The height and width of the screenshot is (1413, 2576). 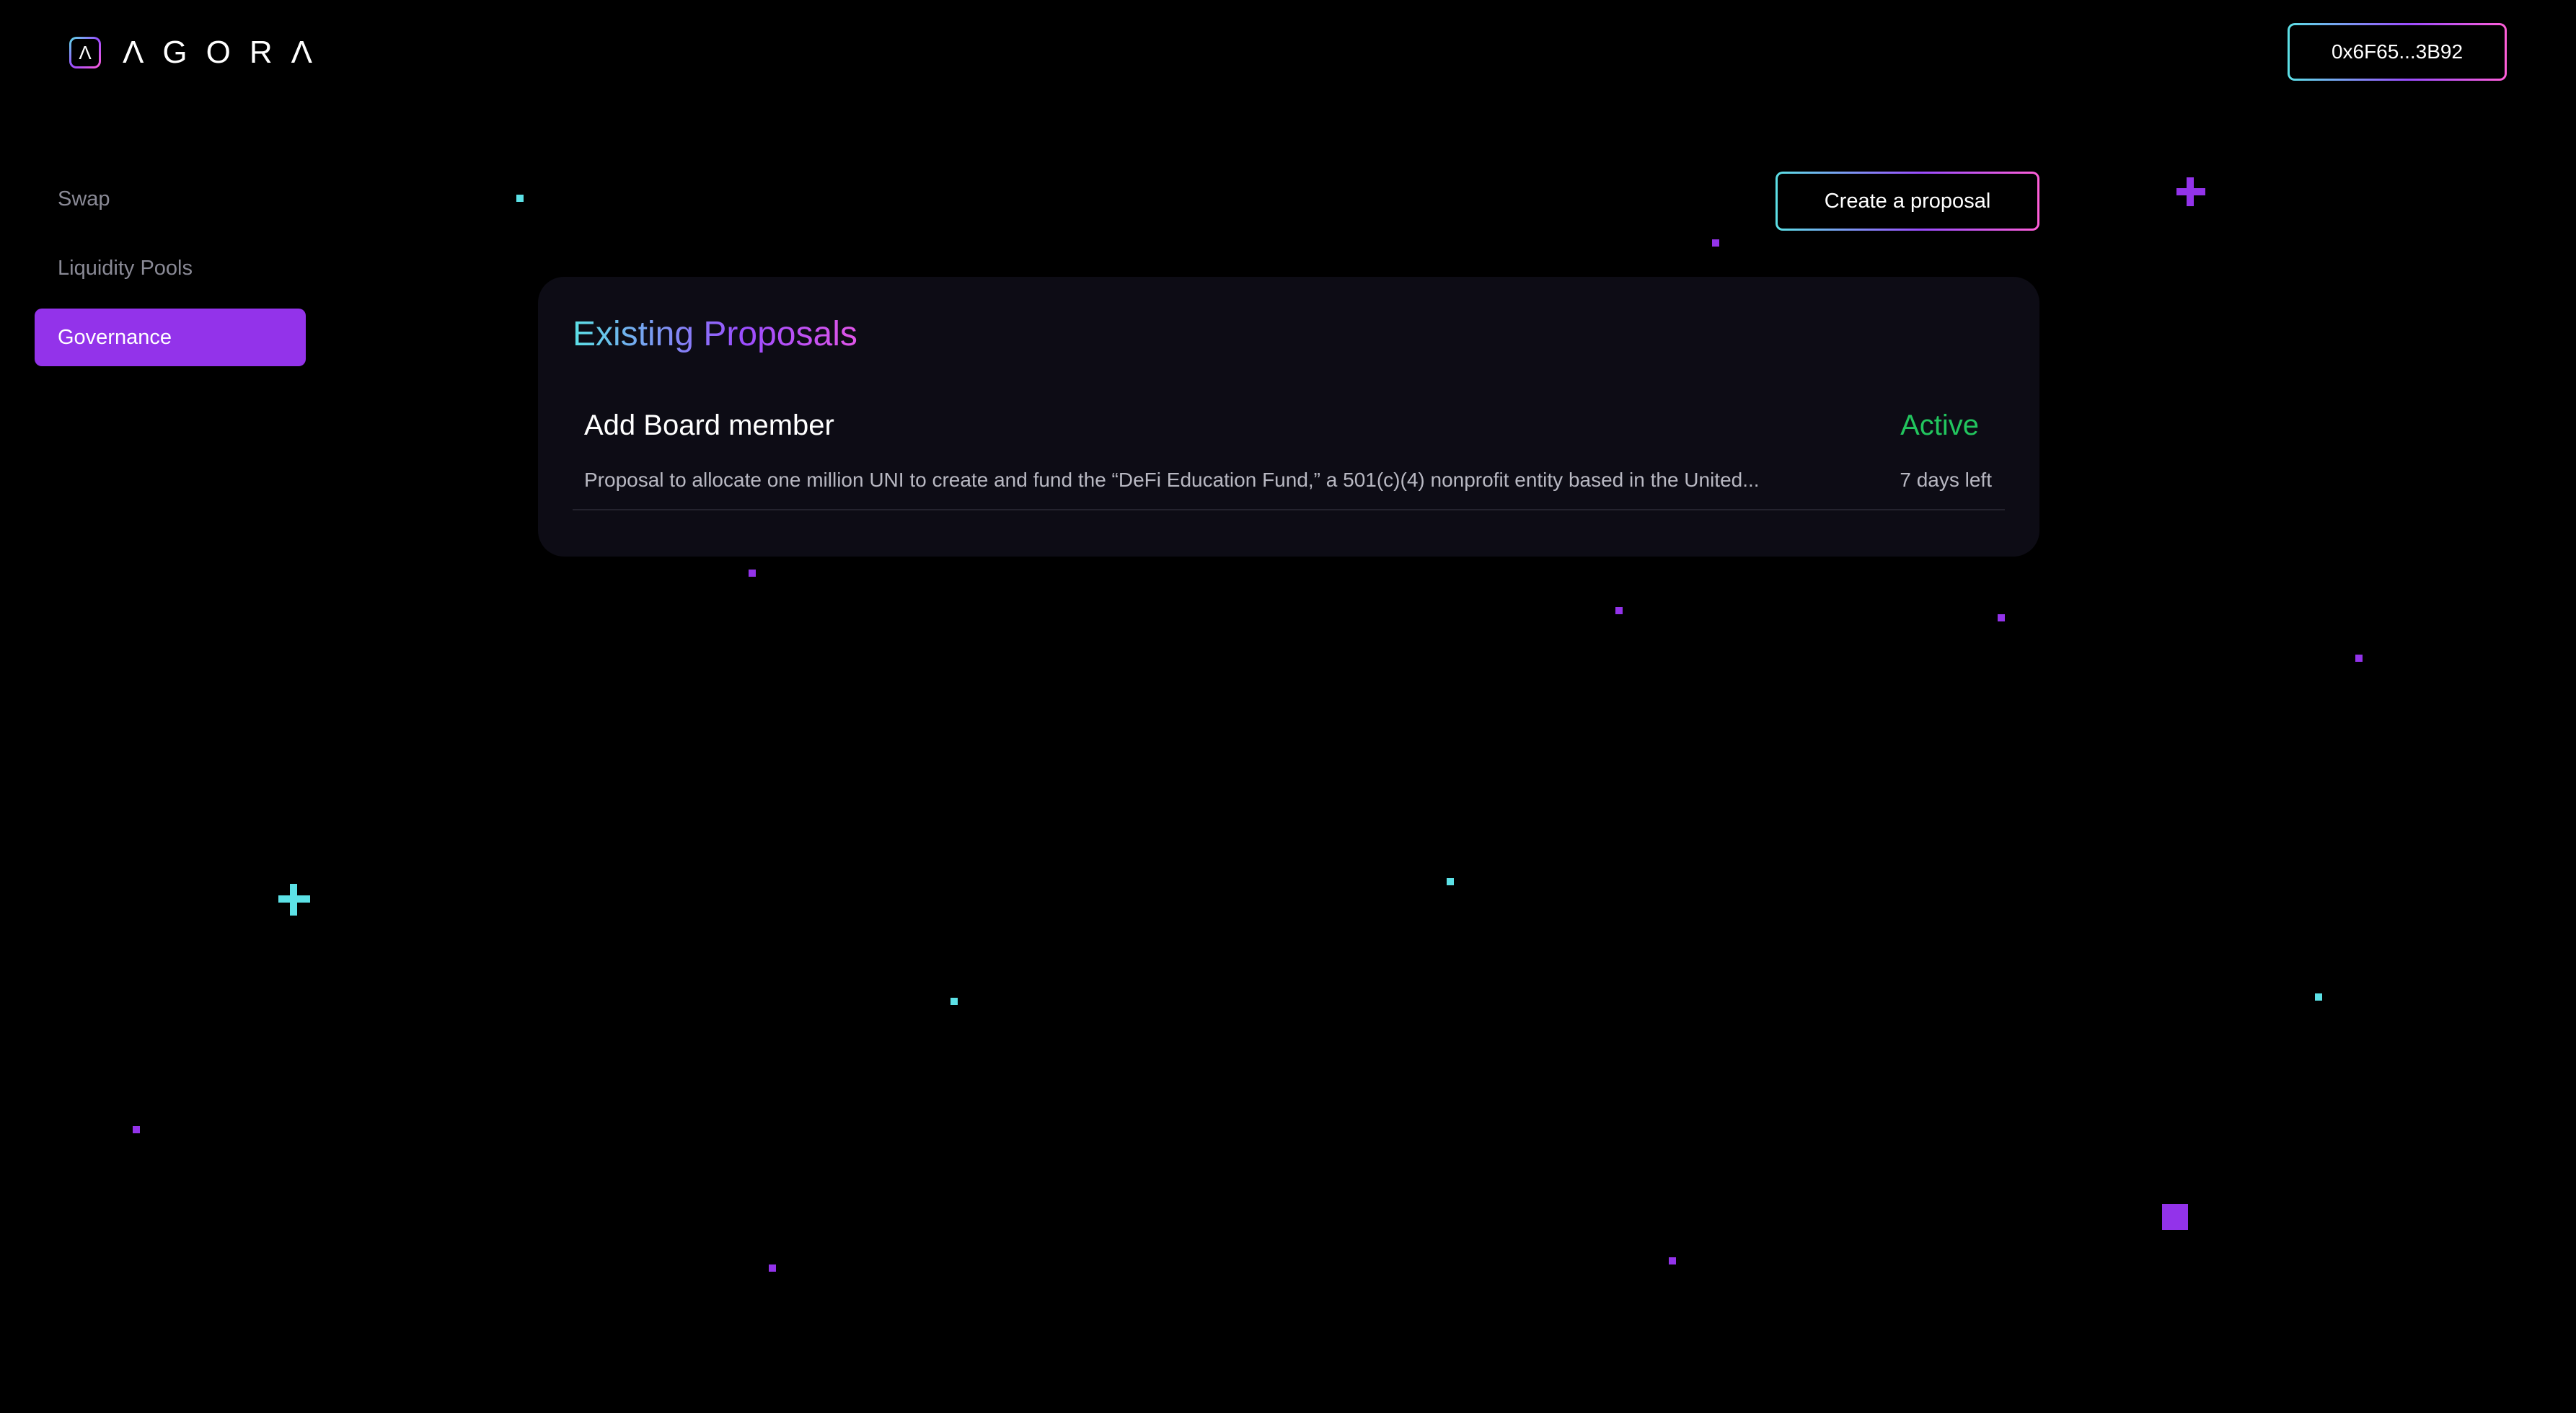 What do you see at coordinates (1907, 202) in the screenshot?
I see `create-proposal-button: Create a proposal` at bounding box center [1907, 202].